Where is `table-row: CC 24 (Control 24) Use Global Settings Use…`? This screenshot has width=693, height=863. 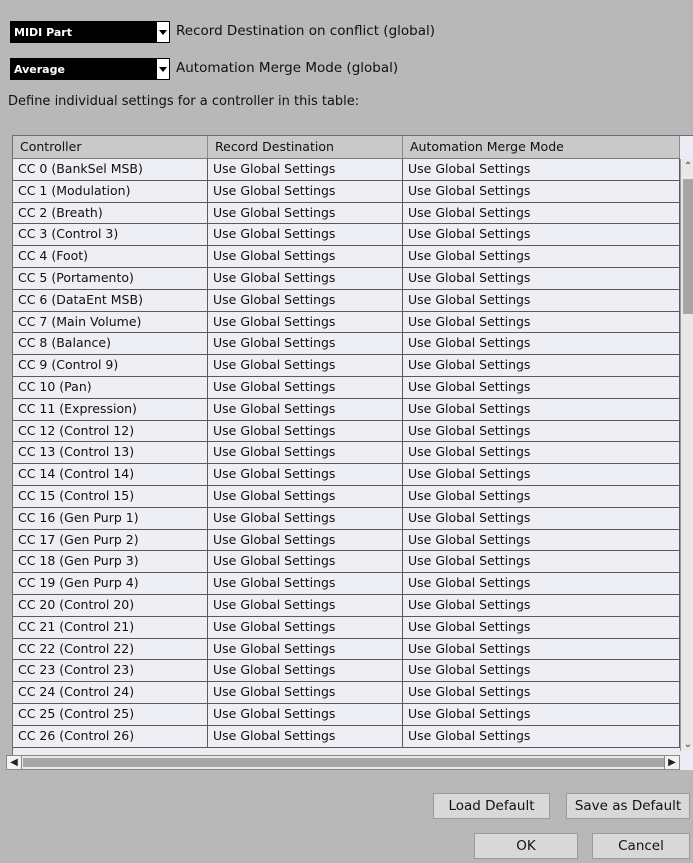 table-row: CC 24 (Control 24) Use Global Settings Use… is located at coordinates (346, 693).